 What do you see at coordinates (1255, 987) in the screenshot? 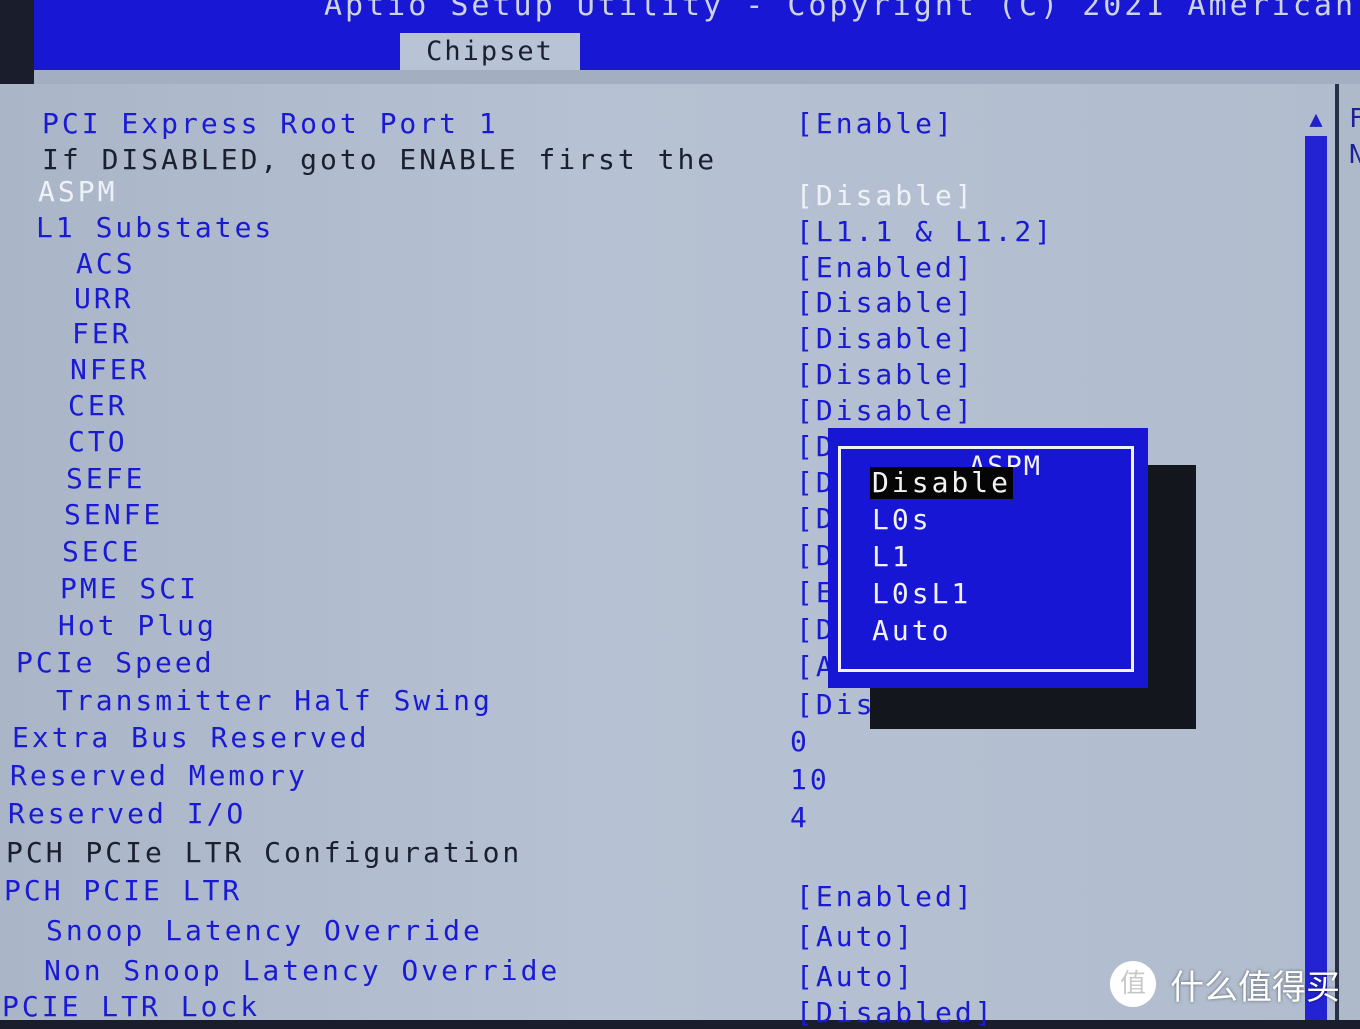
I see `watermark-text: 什么值得买` at bounding box center [1255, 987].